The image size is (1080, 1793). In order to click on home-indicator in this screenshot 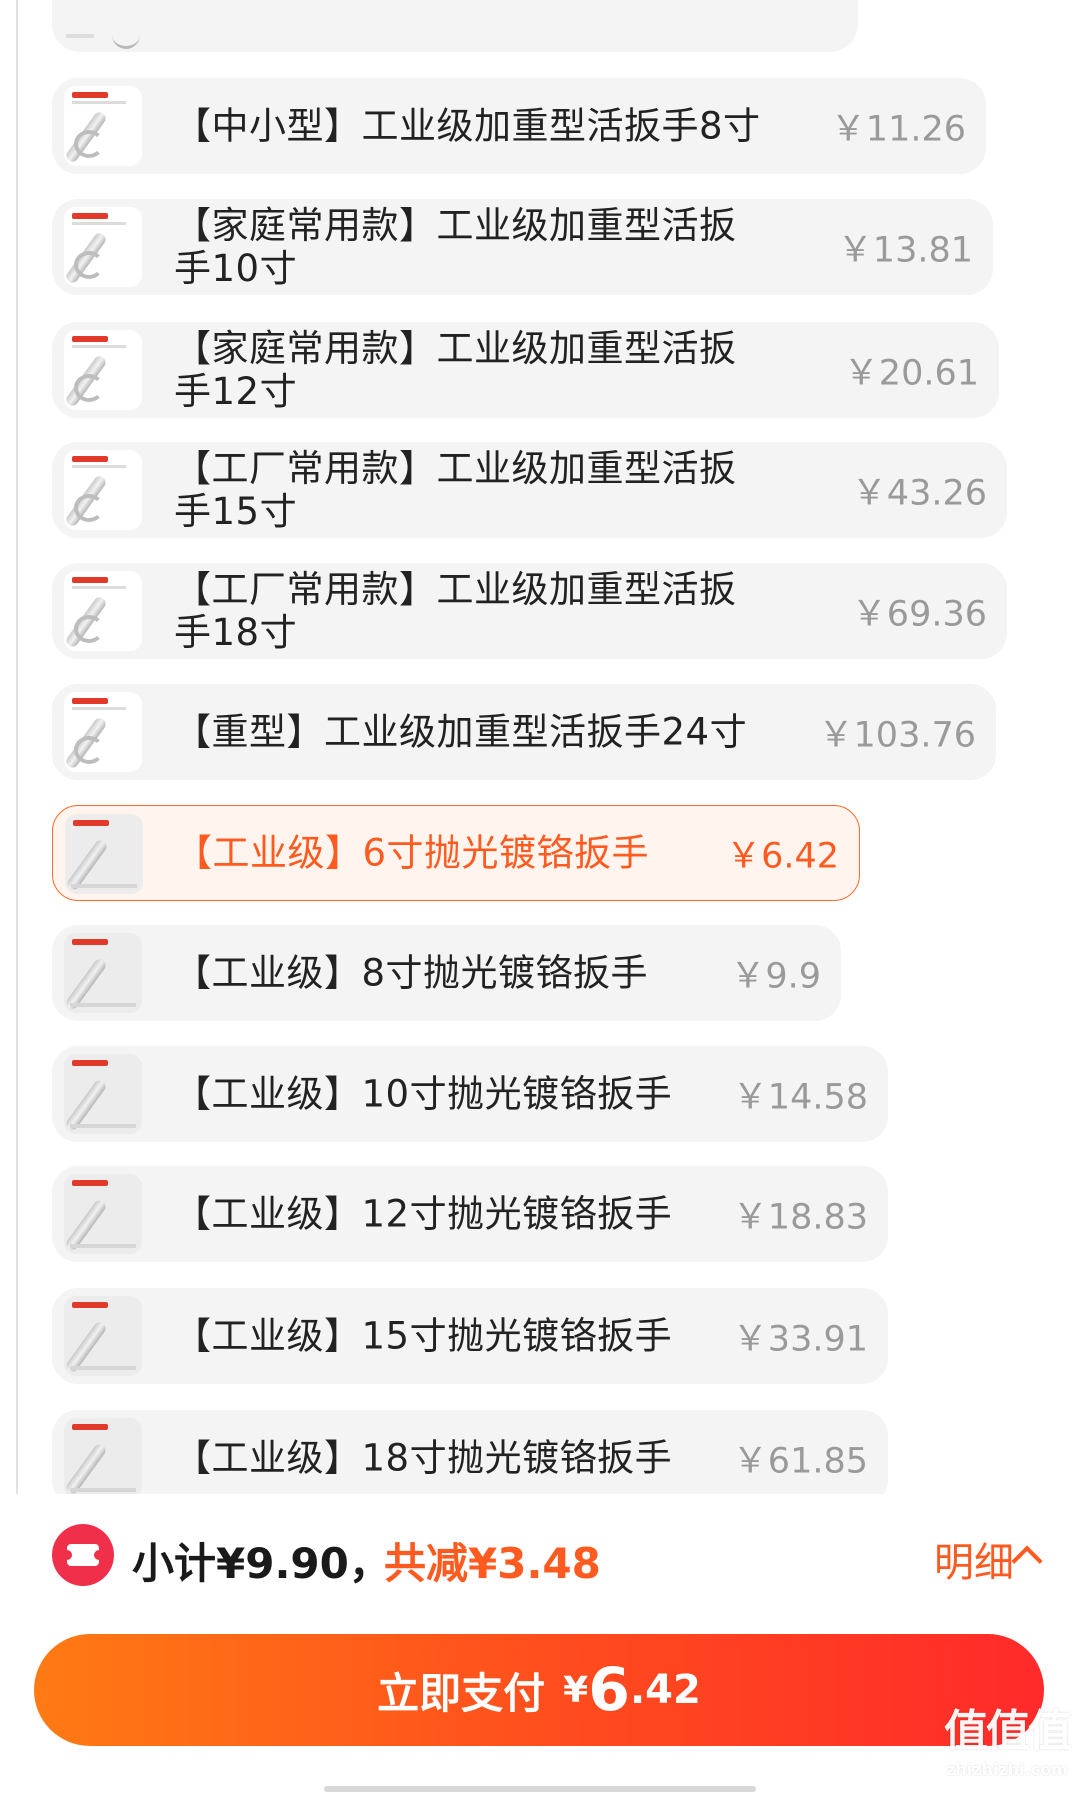, I will do `click(540, 1789)`.